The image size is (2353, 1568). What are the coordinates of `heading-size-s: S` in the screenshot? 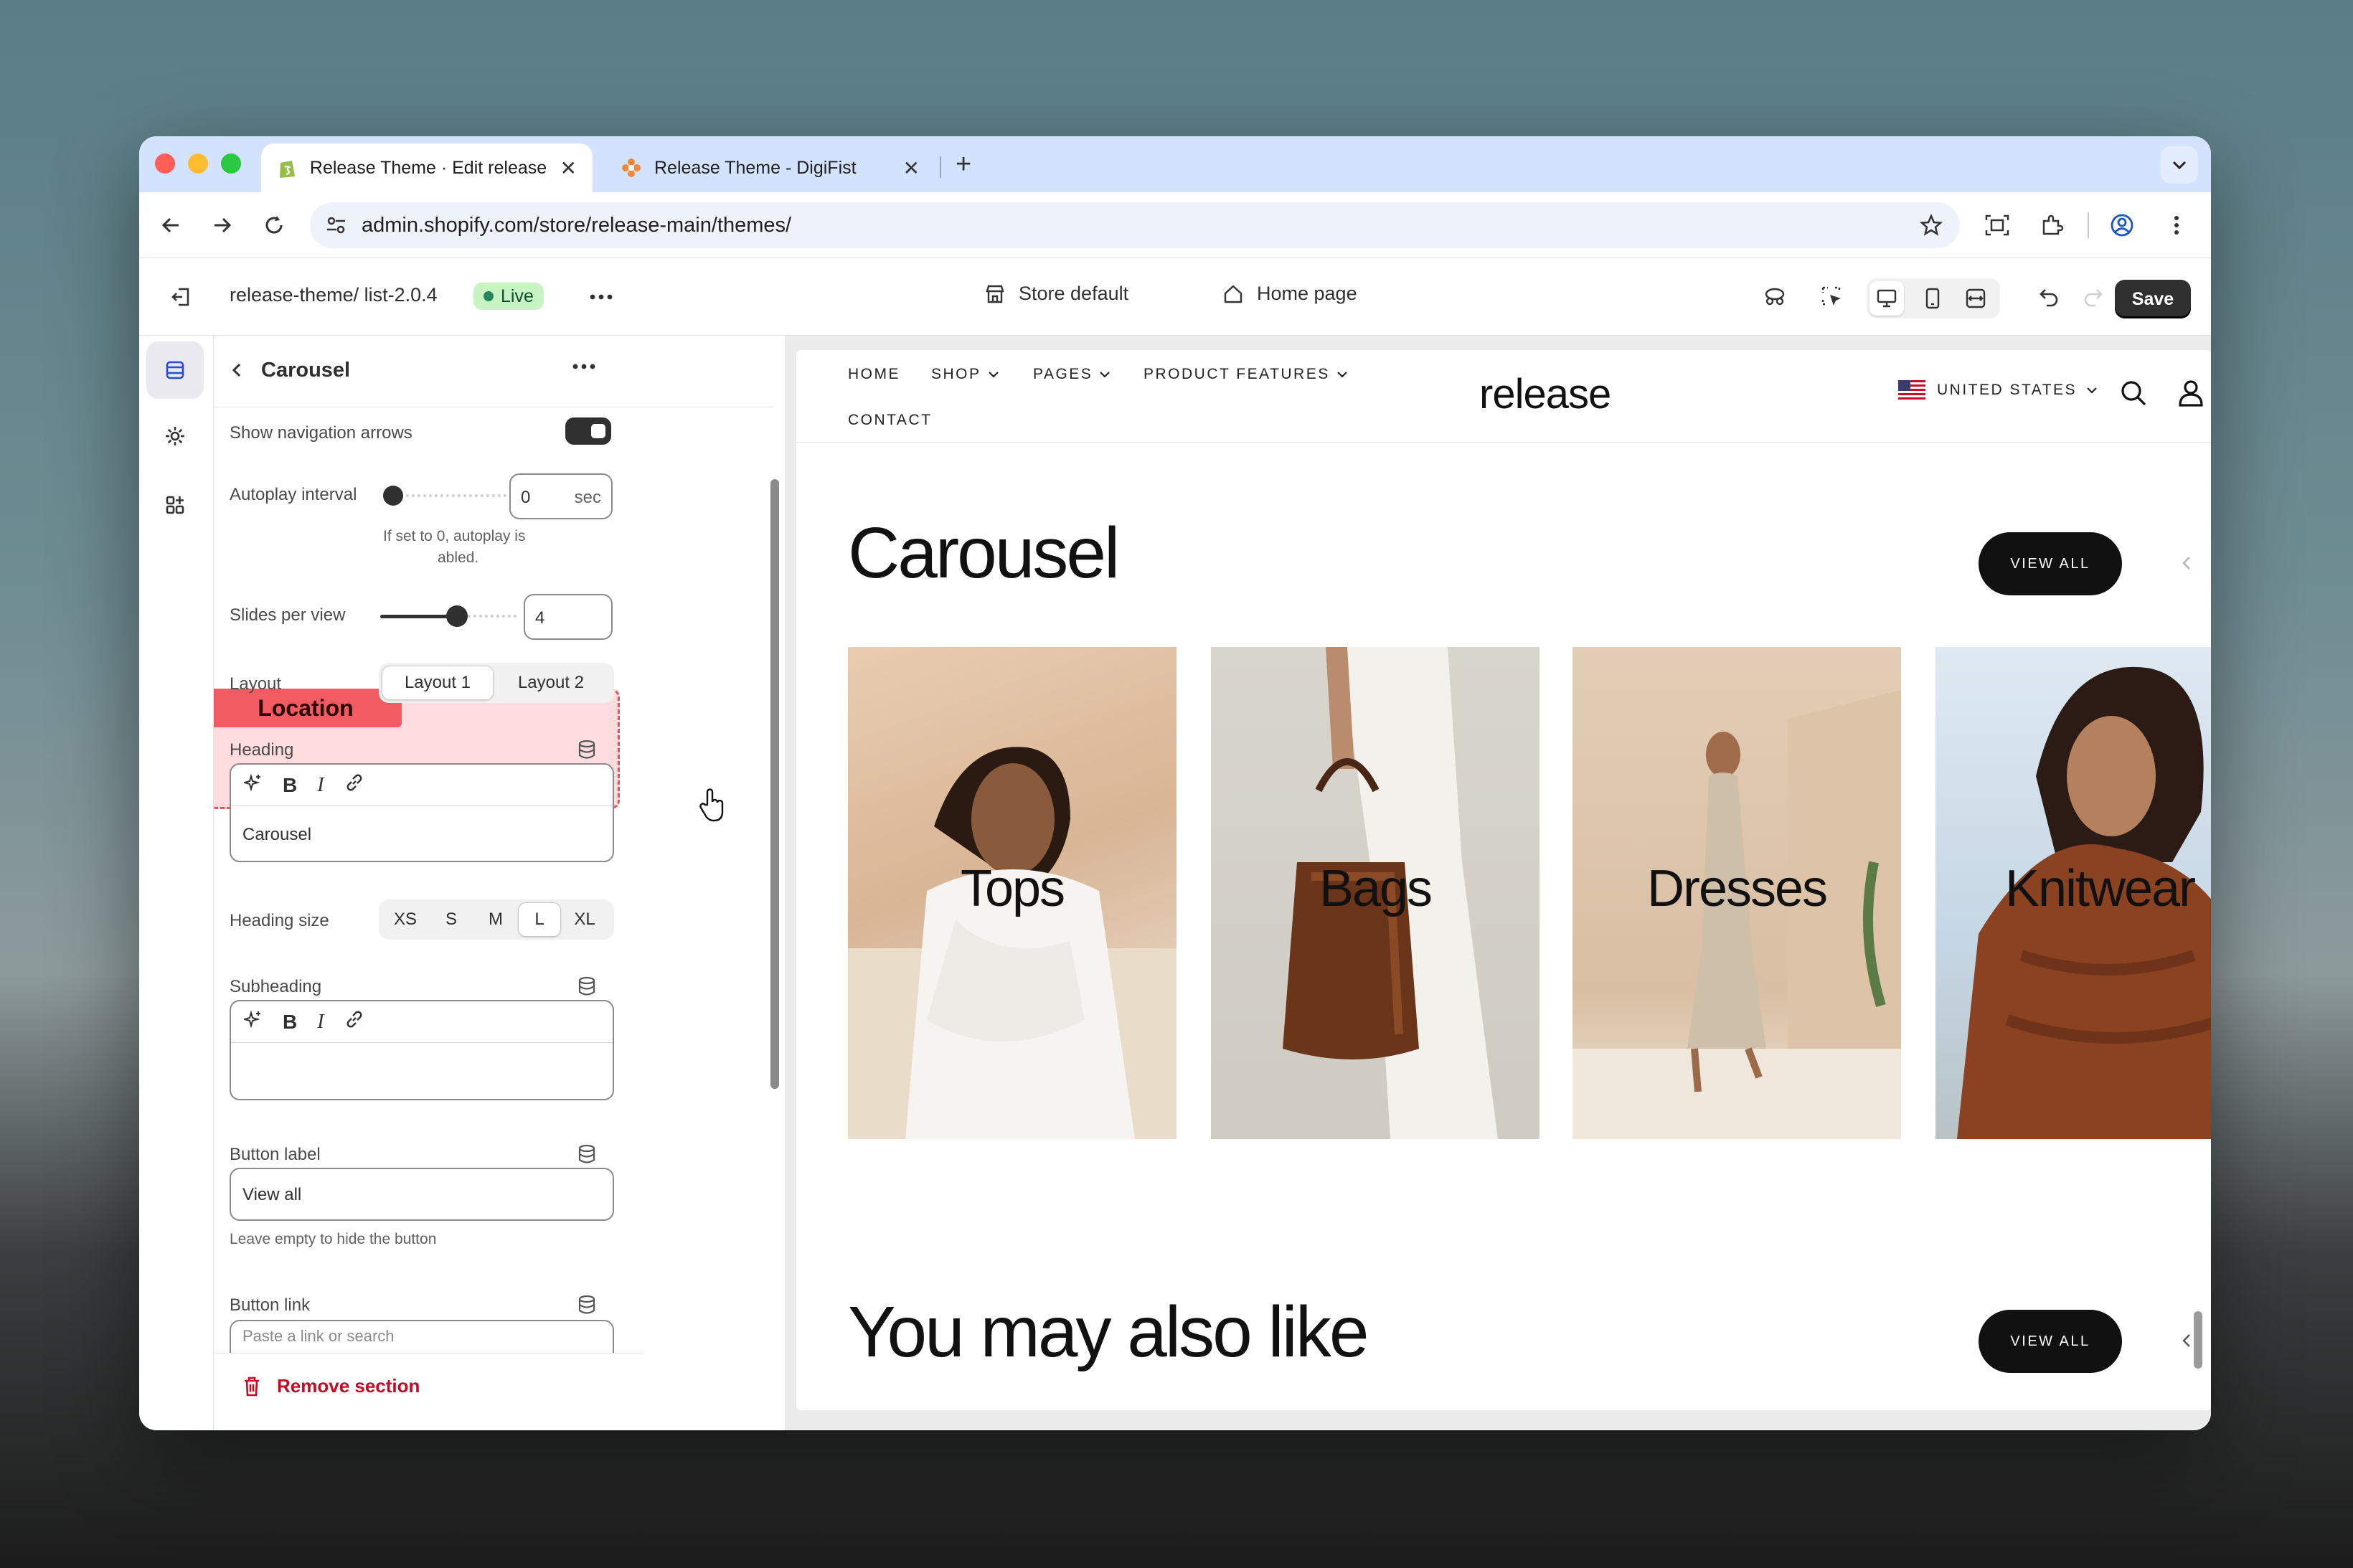 It's located at (451, 919).